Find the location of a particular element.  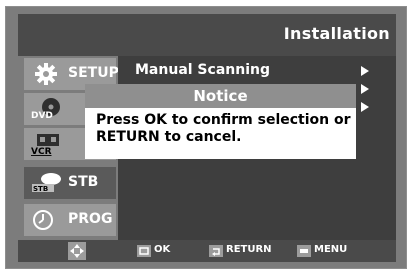

sidebar-item-label: STB is located at coordinates (83, 182).